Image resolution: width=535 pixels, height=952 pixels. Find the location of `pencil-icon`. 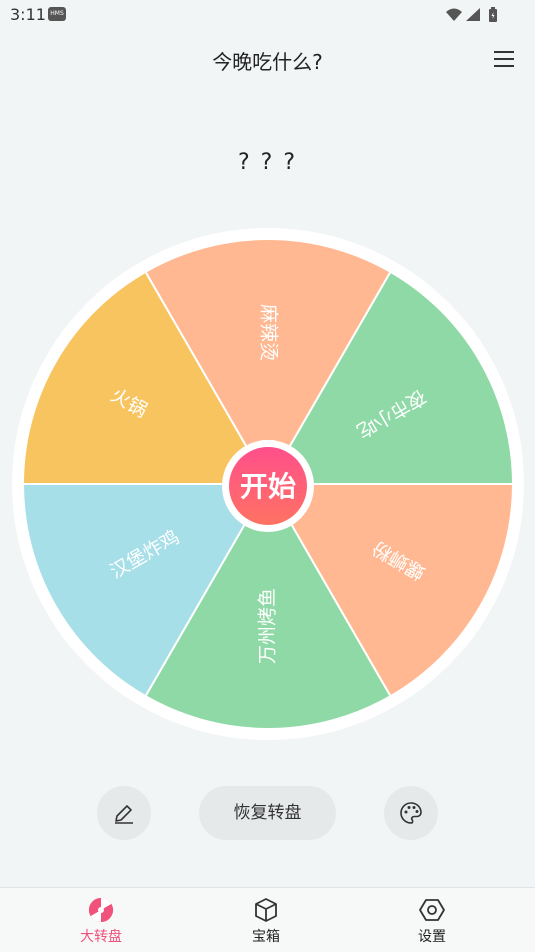

pencil-icon is located at coordinates (124, 814).